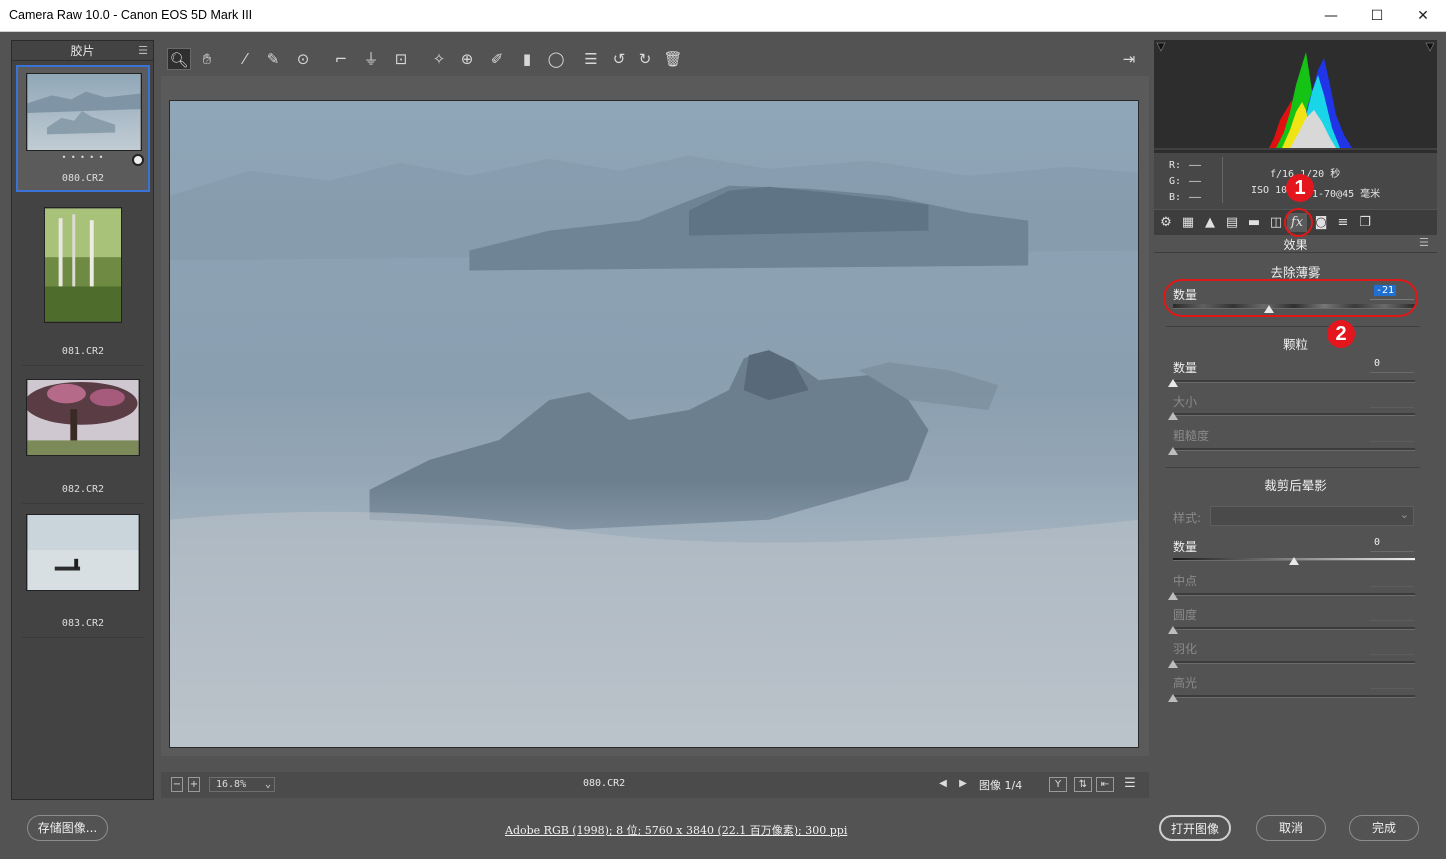 This screenshot has width=1446, height=859. I want to click on filmstrip-item-label: 080.CR2, so click(83, 178).